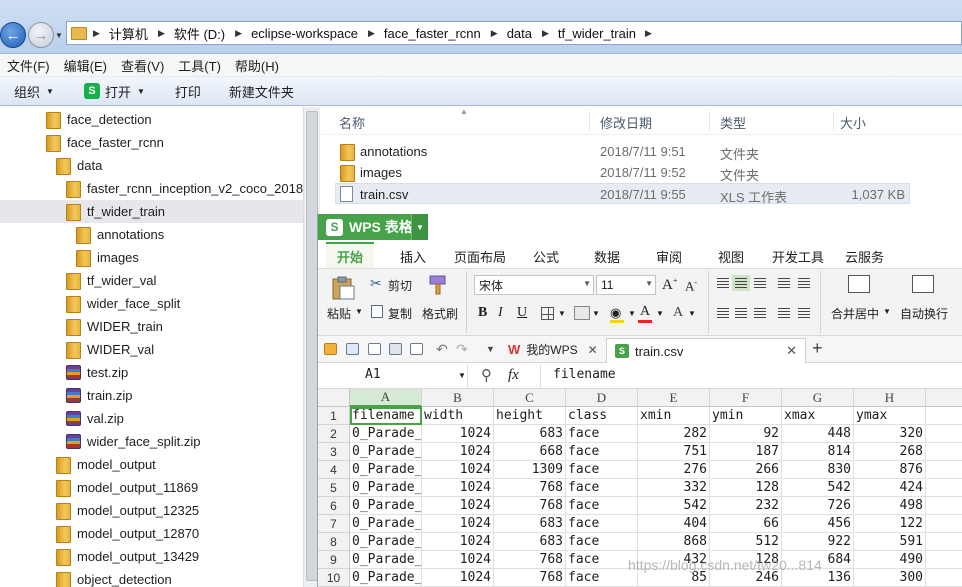 This screenshot has width=962, height=587. I want to click on row-header: 4, so click(334, 470).